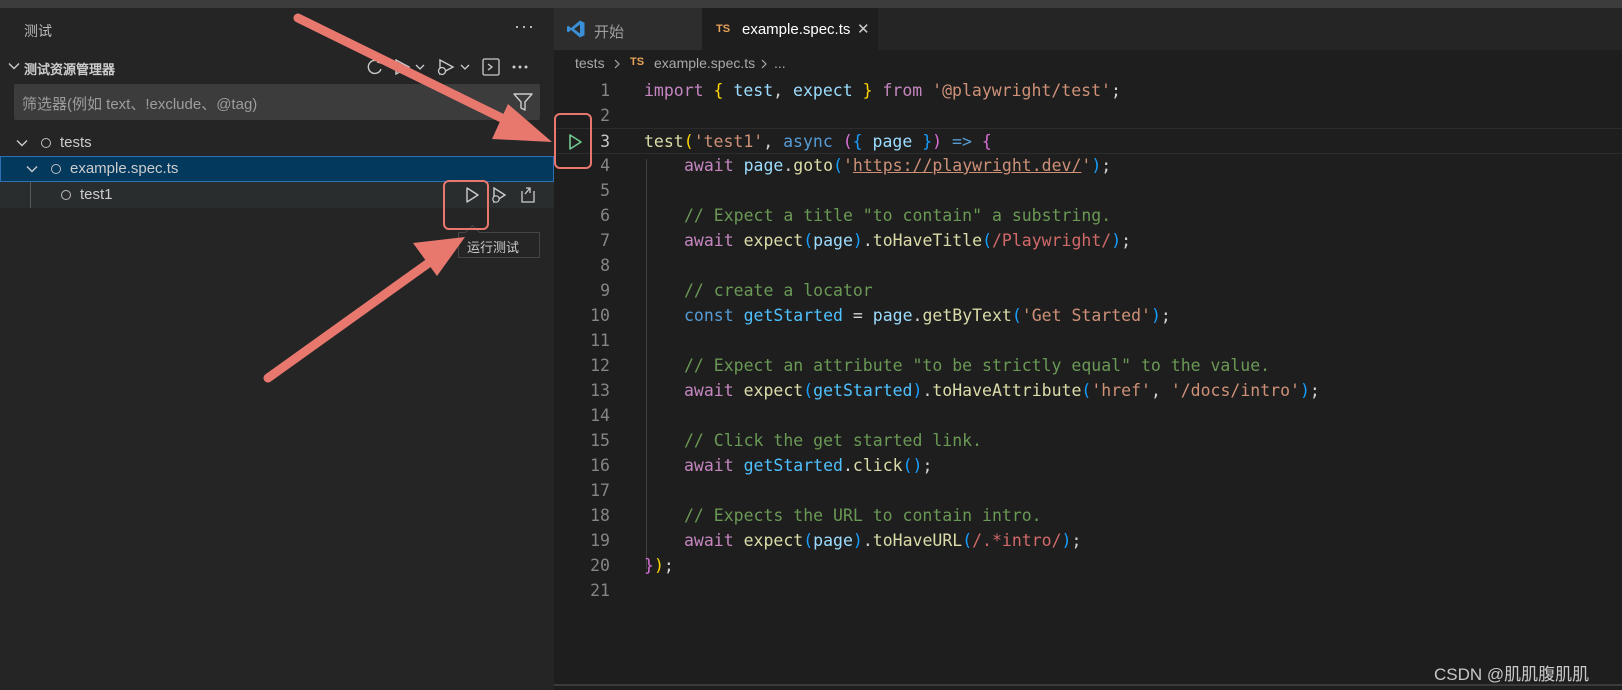 This screenshot has height=690, width=1622. Describe the element at coordinates (1121, 390) in the screenshot. I see `token: 'href'` at that location.